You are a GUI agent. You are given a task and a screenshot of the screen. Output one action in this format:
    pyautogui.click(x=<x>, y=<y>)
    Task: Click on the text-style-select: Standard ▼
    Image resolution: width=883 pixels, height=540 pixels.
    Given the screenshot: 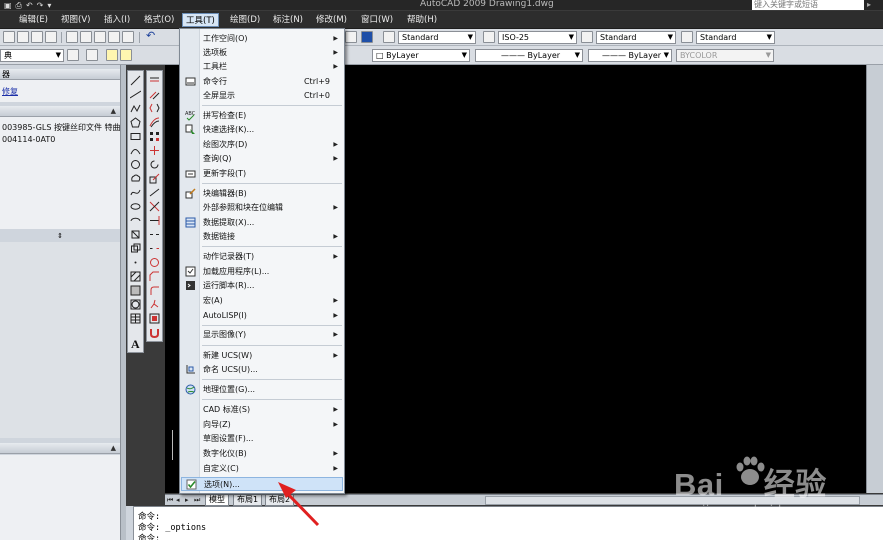 What is the action you would take?
    pyautogui.click(x=437, y=37)
    